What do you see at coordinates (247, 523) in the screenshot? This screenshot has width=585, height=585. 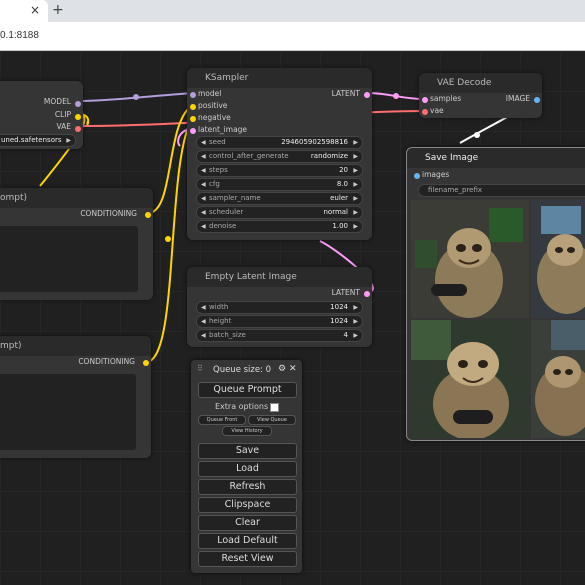 I see `clear-button: Clear` at bounding box center [247, 523].